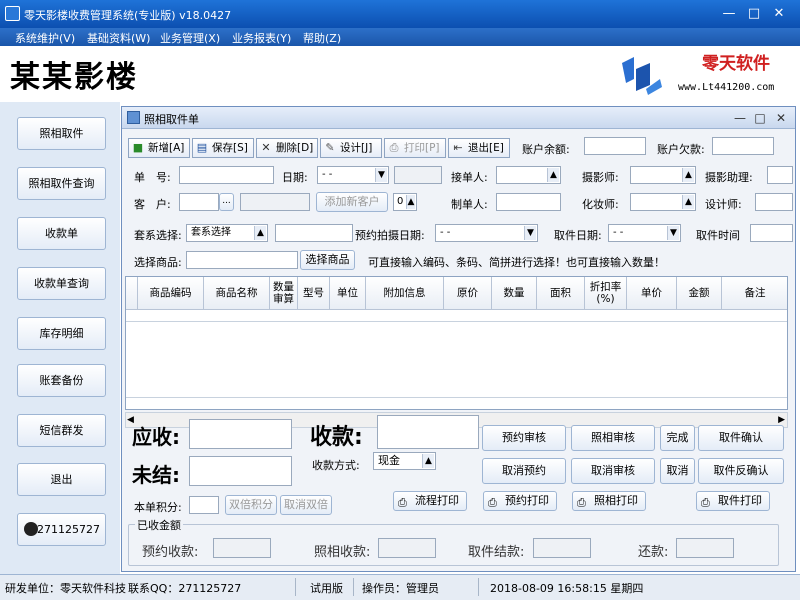  Describe the element at coordinates (159, 148) in the screenshot. I see `new-button: ■ 新增[A]` at that location.